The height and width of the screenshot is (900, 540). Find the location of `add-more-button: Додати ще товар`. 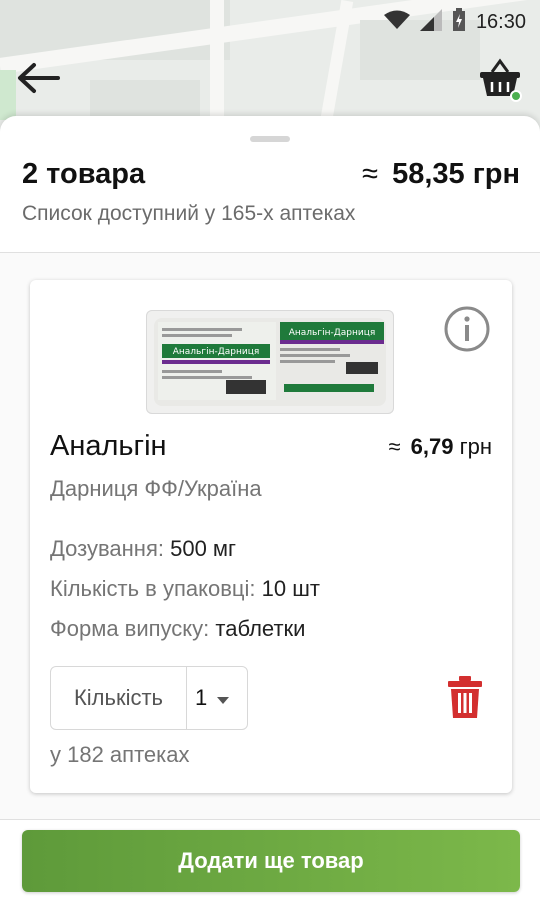

add-more-button: Додати ще товар is located at coordinates (271, 861).